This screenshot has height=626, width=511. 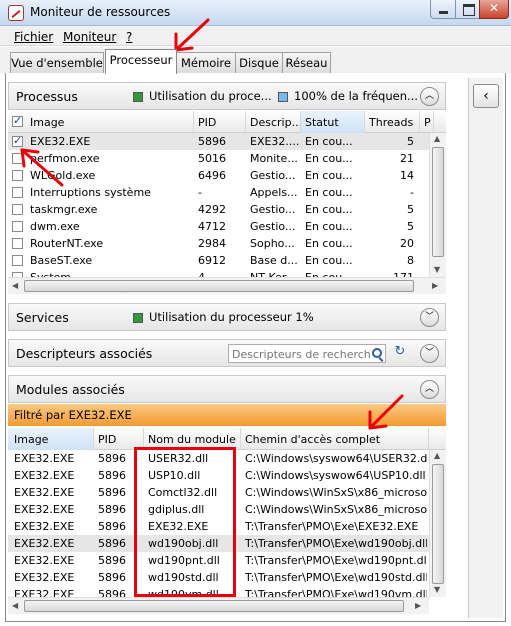 I want to click on modules-horizontal-scrollbar: ◀ ▶, so click(x=218, y=605).